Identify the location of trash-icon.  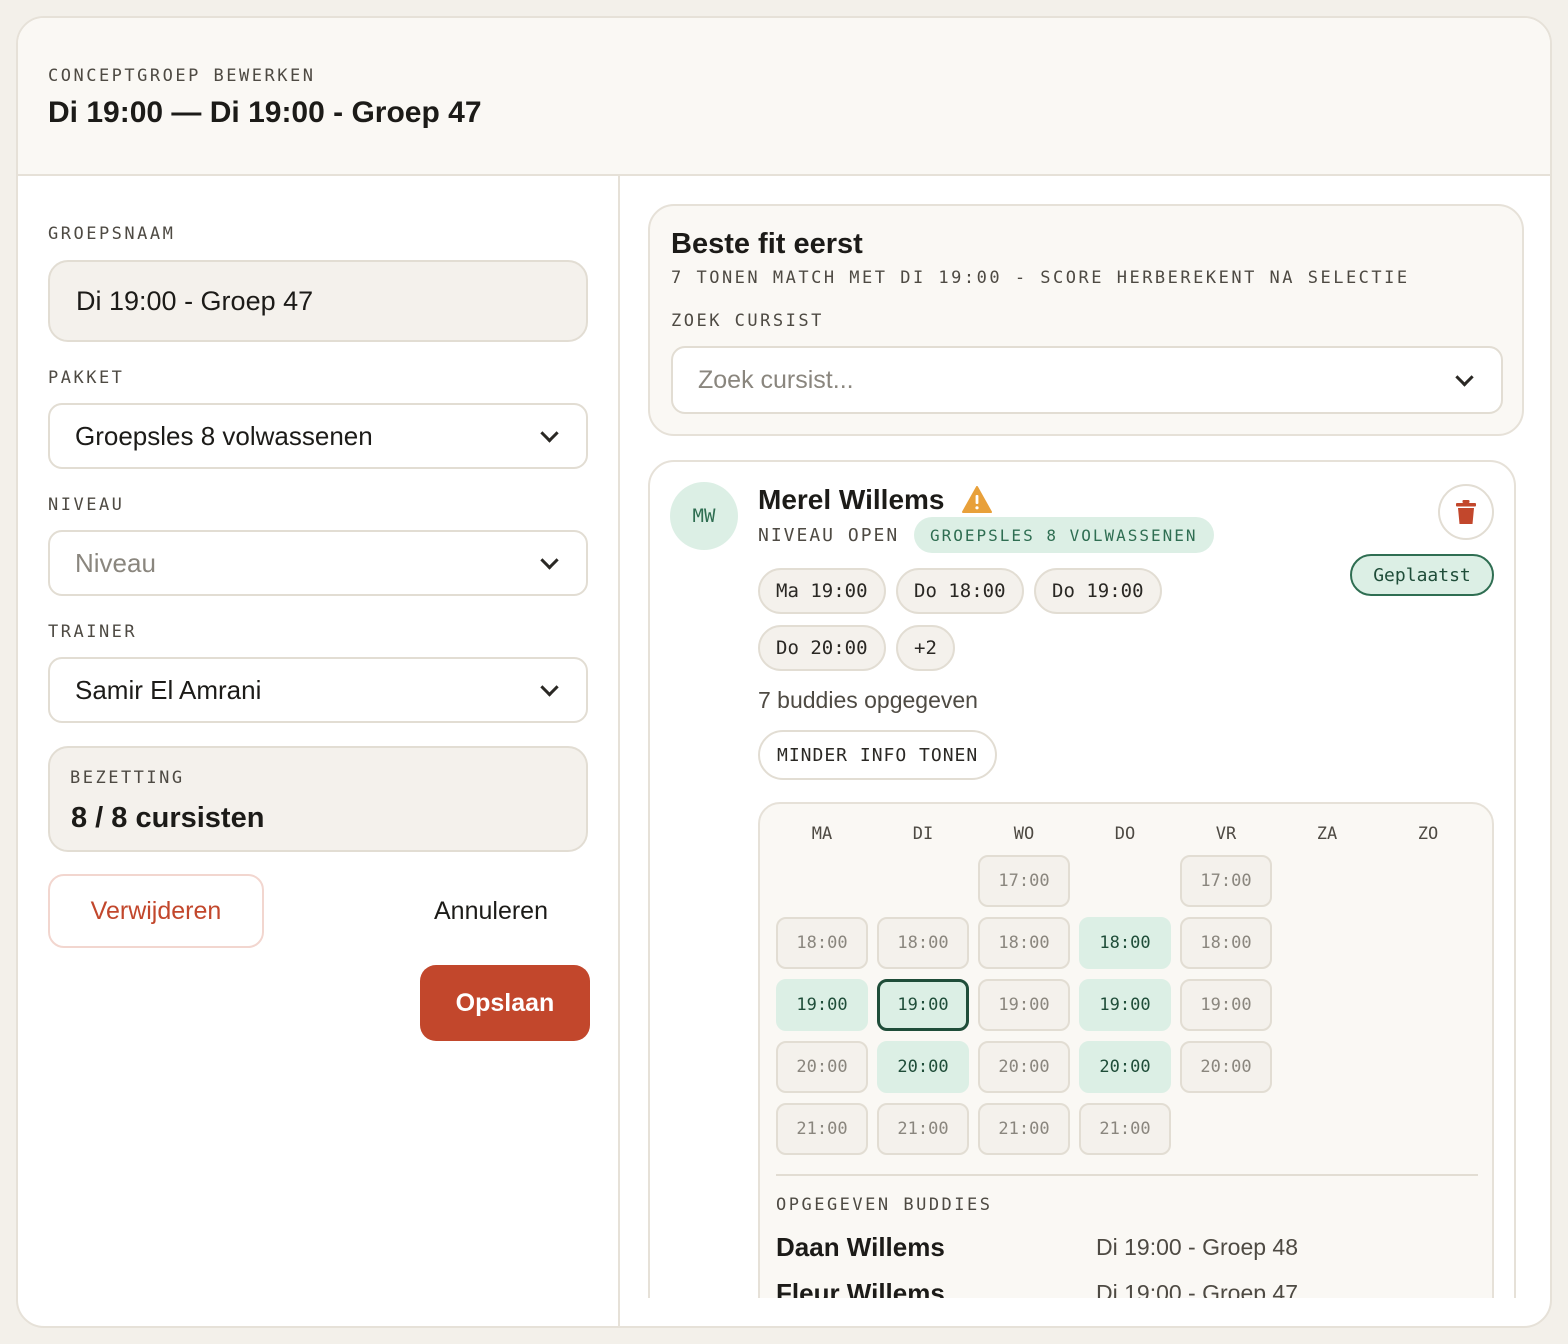
(1466, 512).